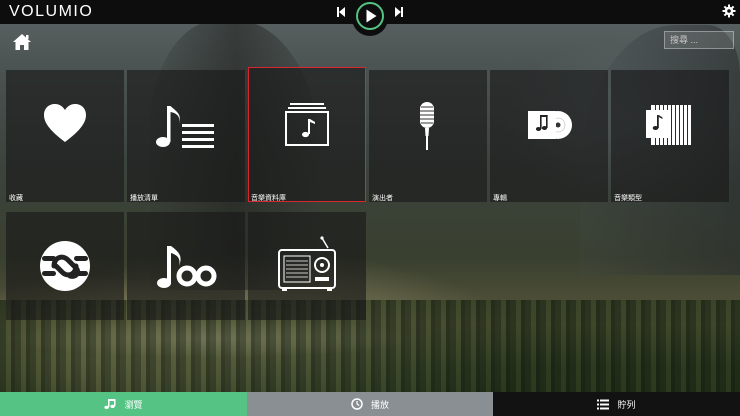 Image resolution: width=740 pixels, height=416 pixels. What do you see at coordinates (603, 404) in the screenshot?
I see `list-icon` at bounding box center [603, 404].